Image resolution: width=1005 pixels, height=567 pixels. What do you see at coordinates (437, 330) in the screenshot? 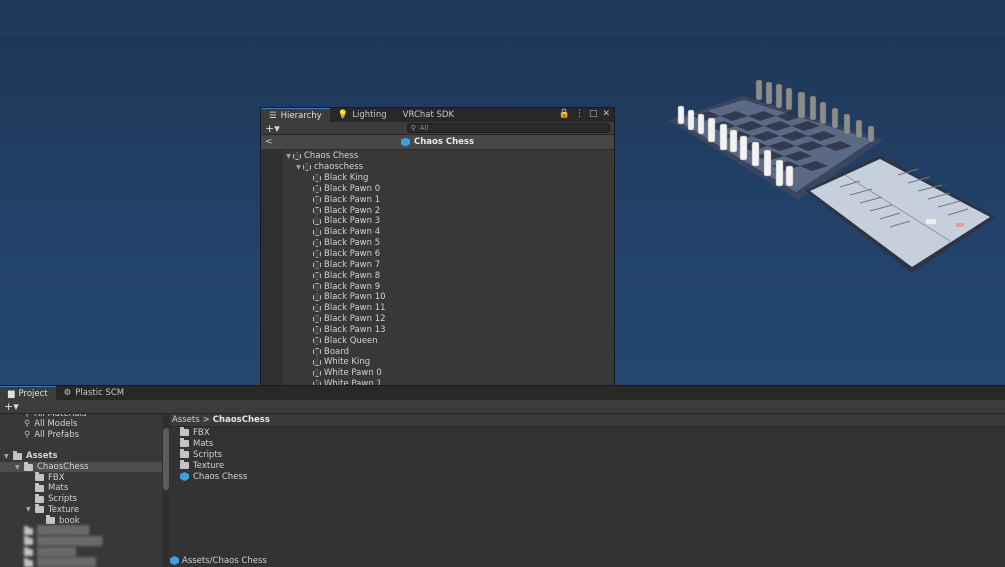
I see `hierarchy-item: Black Pawn 13` at bounding box center [437, 330].